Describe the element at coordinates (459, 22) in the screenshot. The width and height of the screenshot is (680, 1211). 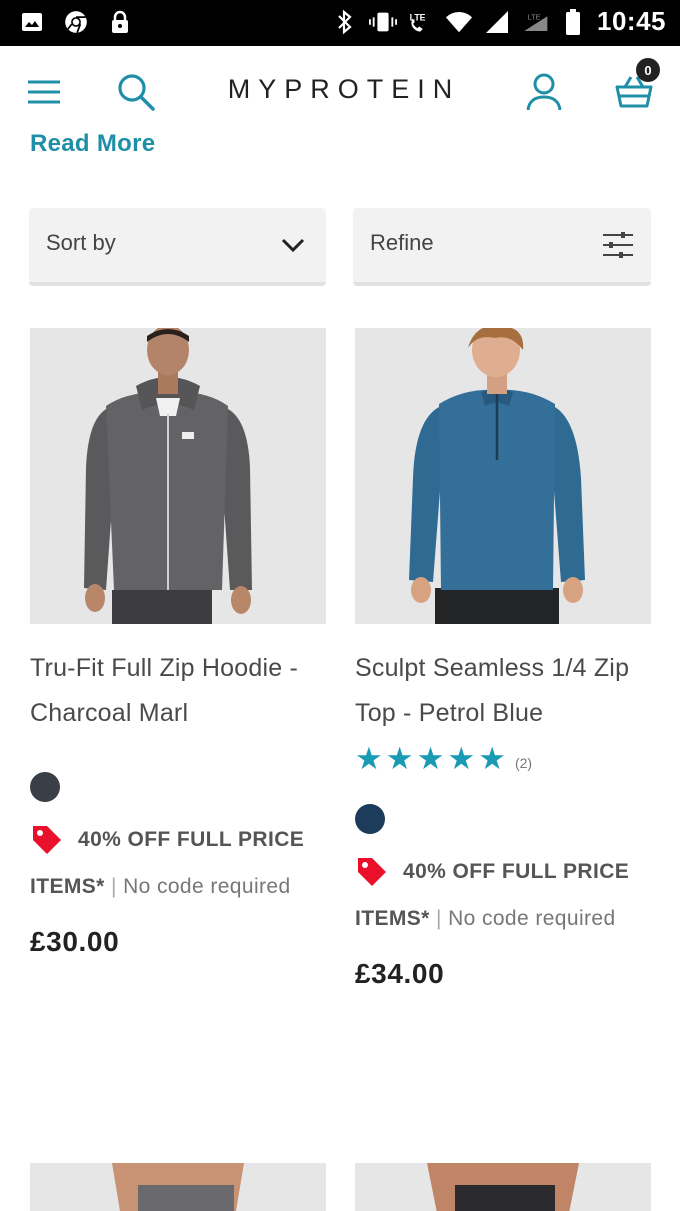
I see `wifi-icon` at that location.